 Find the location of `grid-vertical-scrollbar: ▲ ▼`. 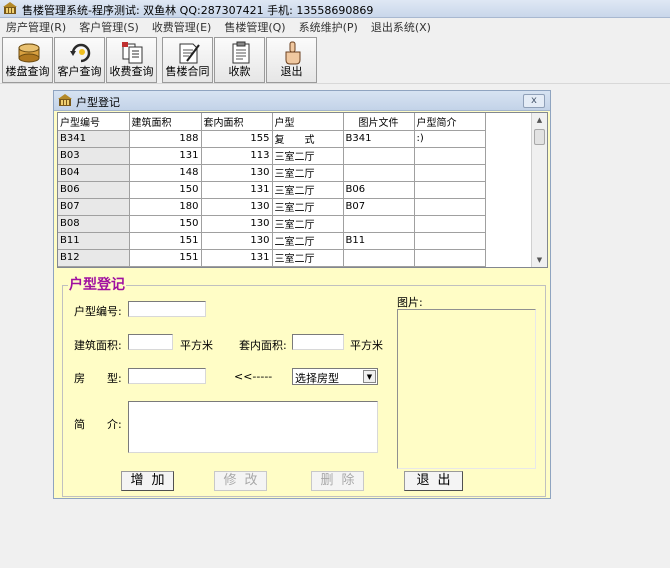

grid-vertical-scrollbar: ▲ ▼ is located at coordinates (539, 190).